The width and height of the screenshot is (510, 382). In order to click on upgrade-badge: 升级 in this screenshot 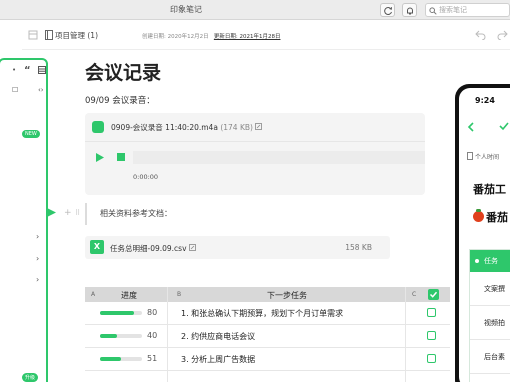, I will do `click(30, 377)`.